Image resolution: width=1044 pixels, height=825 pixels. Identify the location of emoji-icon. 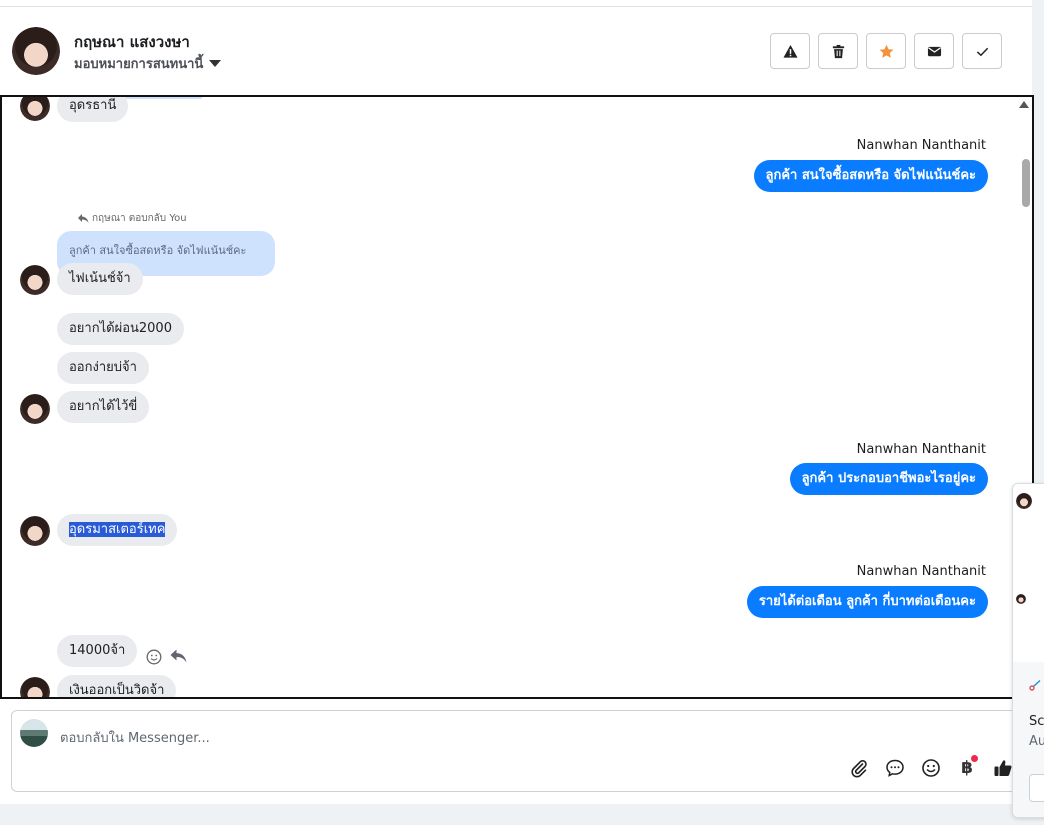
(931, 768).